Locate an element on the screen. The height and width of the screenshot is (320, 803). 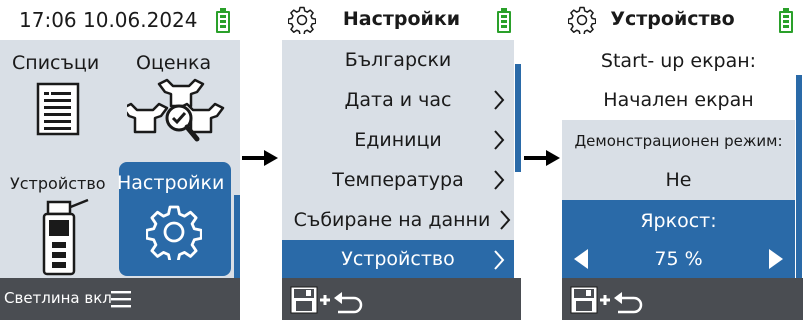
page-title: Устройство is located at coordinates (672, 19).